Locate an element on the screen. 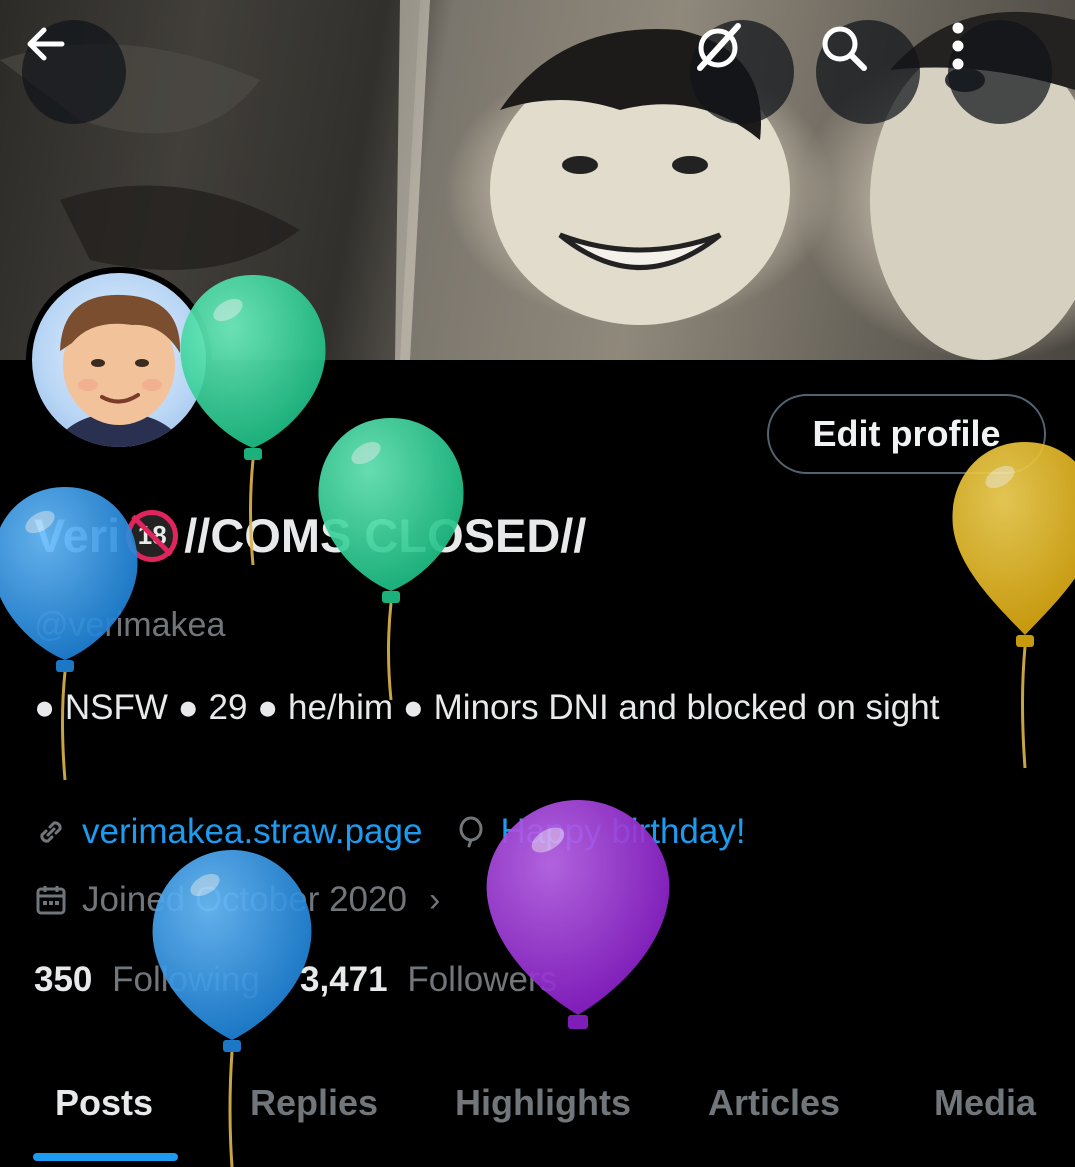 This screenshot has width=1075, height=1167. followers-label: Followers is located at coordinates (482, 979).